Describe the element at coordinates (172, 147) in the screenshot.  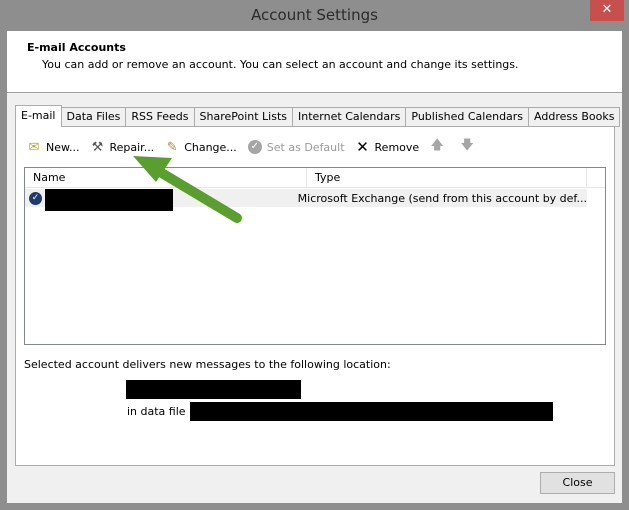
I see `change-icon: ✎` at that location.